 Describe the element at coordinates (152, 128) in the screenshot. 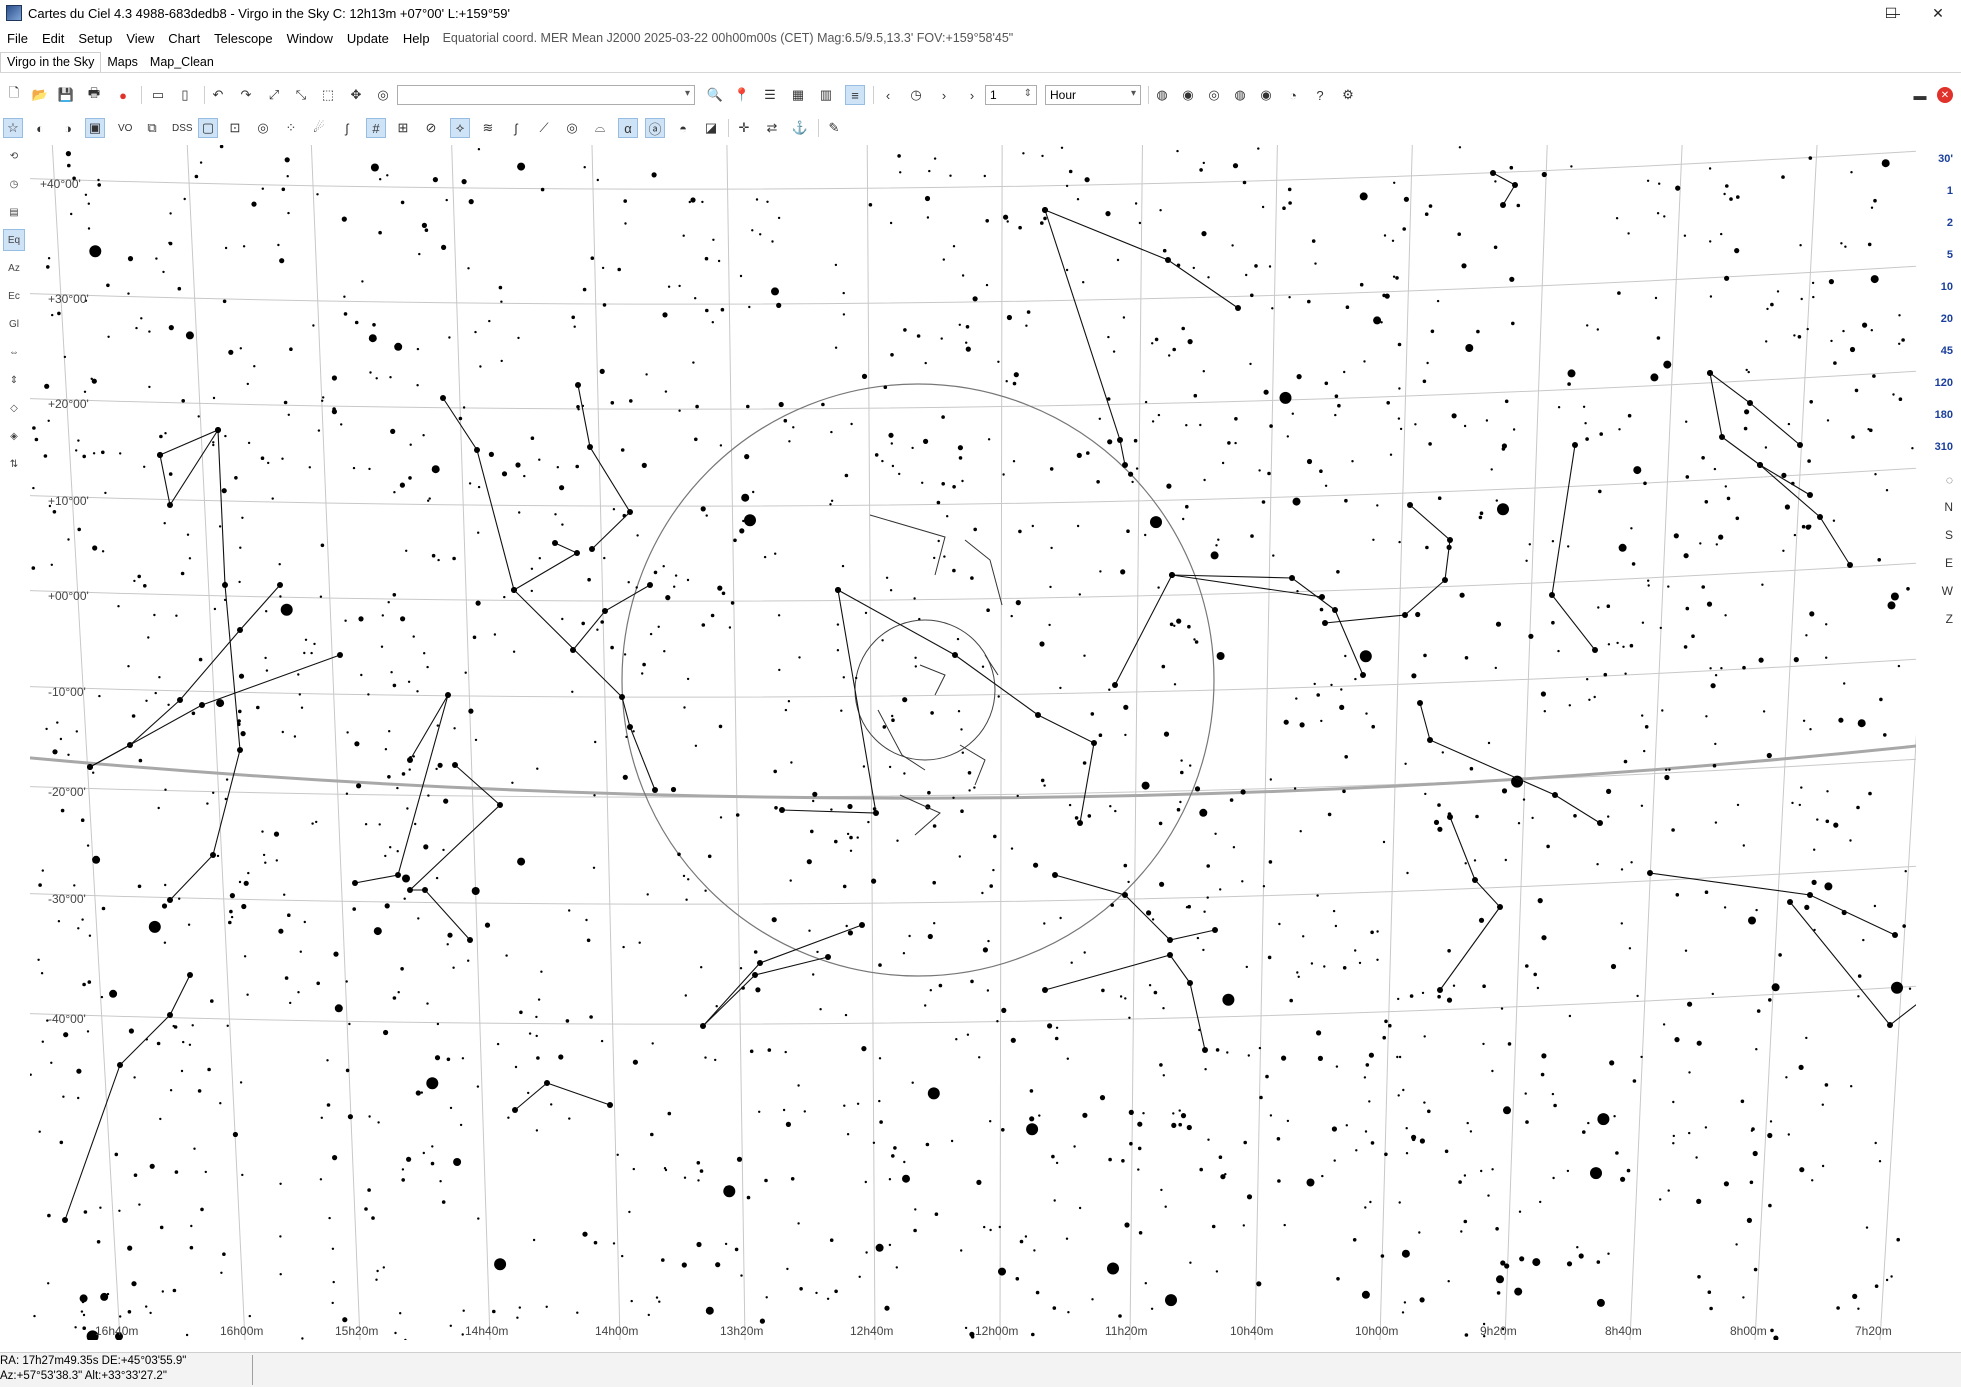

I see `catalog-icon: ⧉` at that location.